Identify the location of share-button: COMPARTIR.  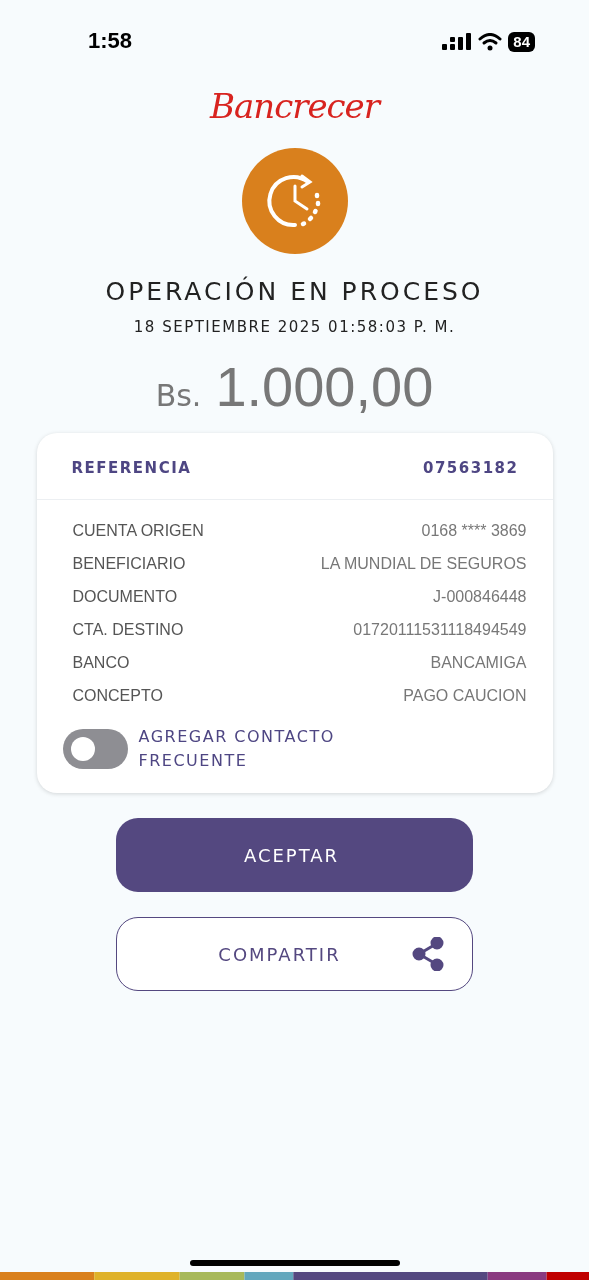
(294, 954).